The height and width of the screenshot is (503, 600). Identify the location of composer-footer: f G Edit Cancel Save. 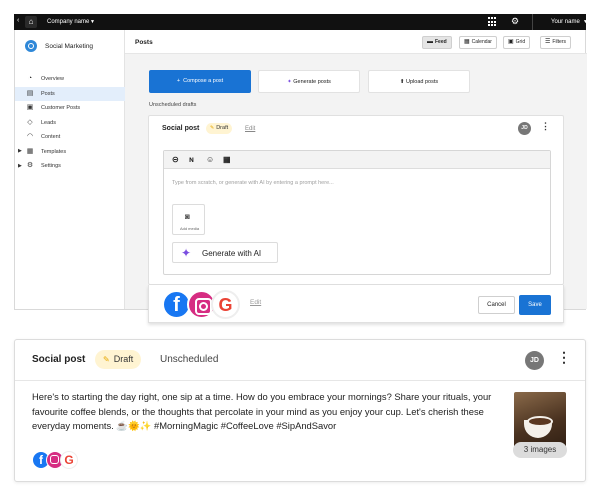
(356, 304).